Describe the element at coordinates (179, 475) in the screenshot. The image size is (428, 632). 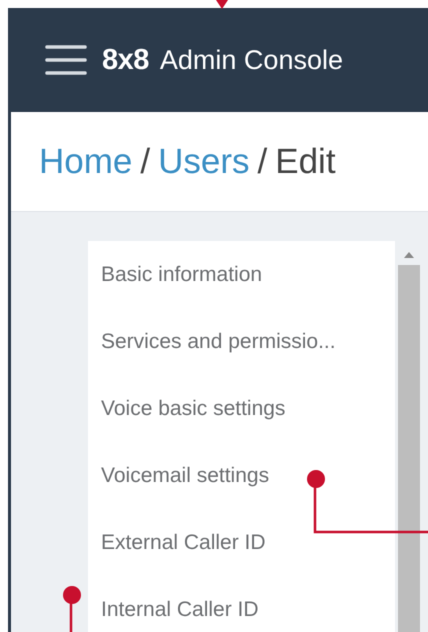
I see `menu-item: Voicemail settings` at that location.